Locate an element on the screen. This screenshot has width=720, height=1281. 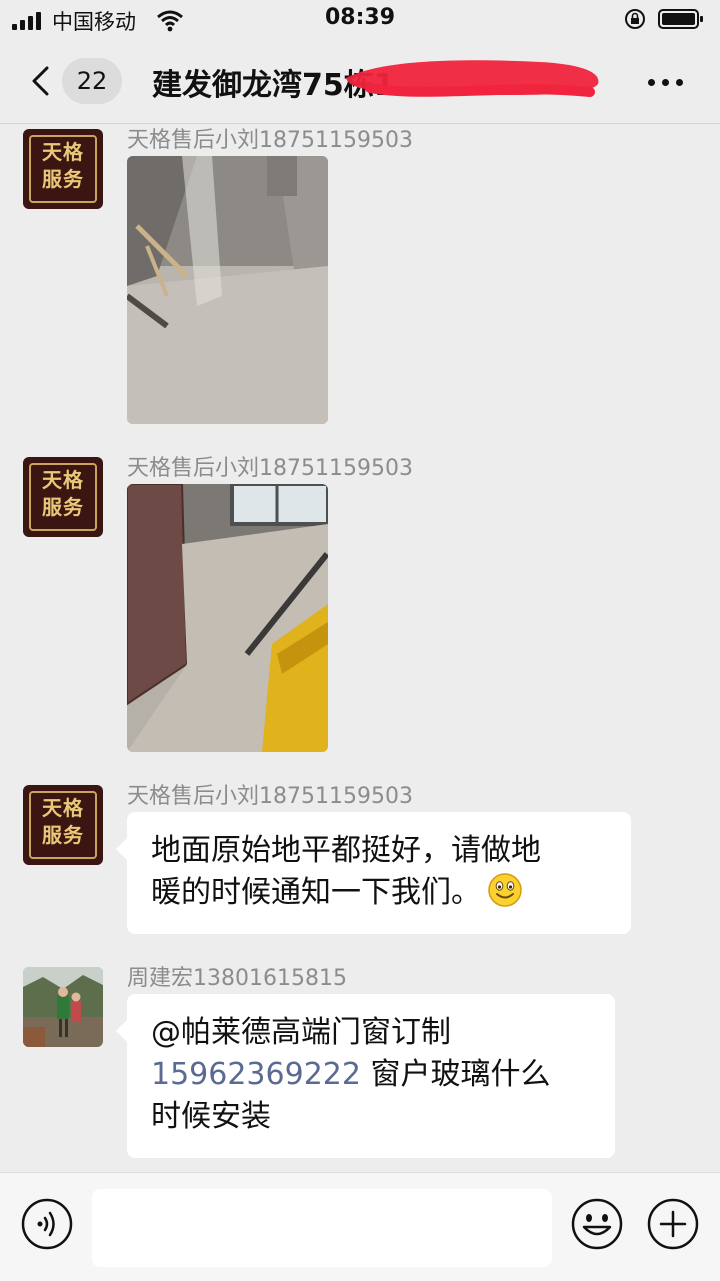
voice-input-icon is located at coordinates (47, 1224).